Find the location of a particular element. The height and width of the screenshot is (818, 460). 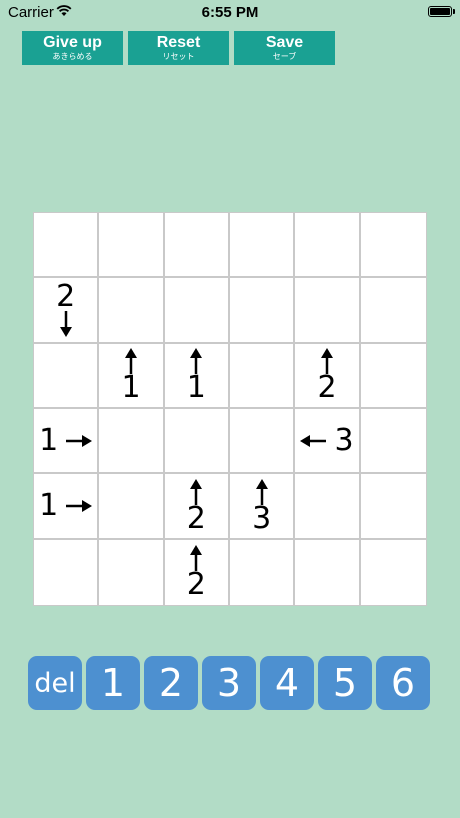

number-key-4: 4 is located at coordinates (287, 683).